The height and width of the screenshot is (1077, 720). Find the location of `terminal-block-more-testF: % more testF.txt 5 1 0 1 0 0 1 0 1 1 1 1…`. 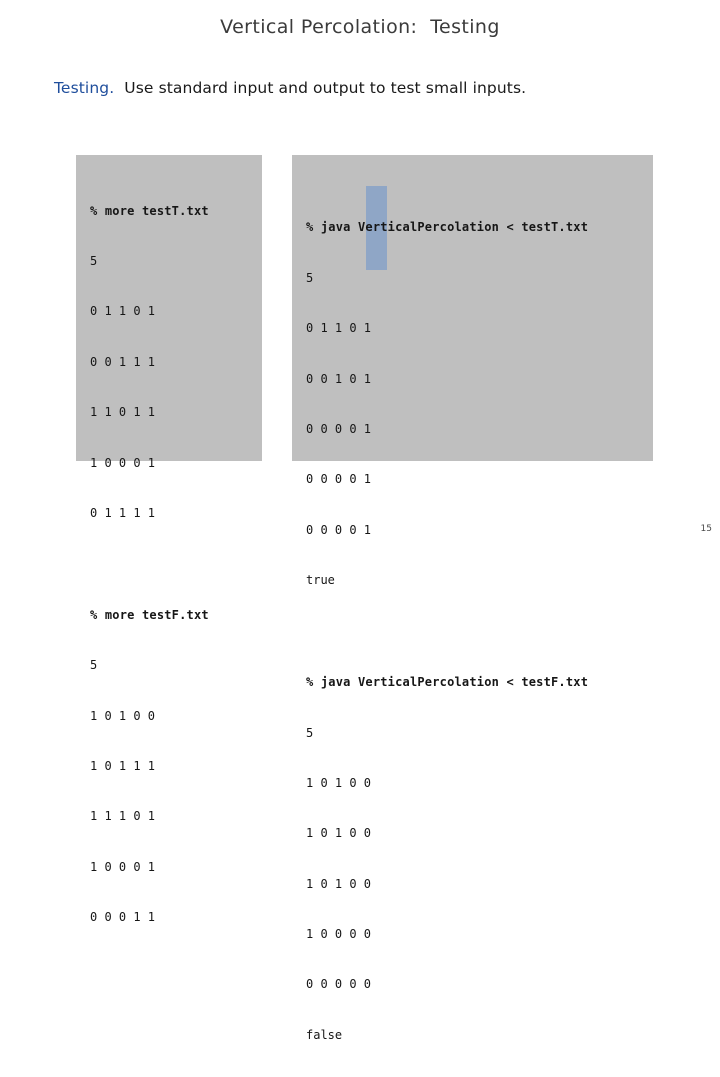

terminal-block-more-testF: % more testF.txt 5 1 0 1 0 0 1 0 1 1 1 1… is located at coordinates (169, 766).